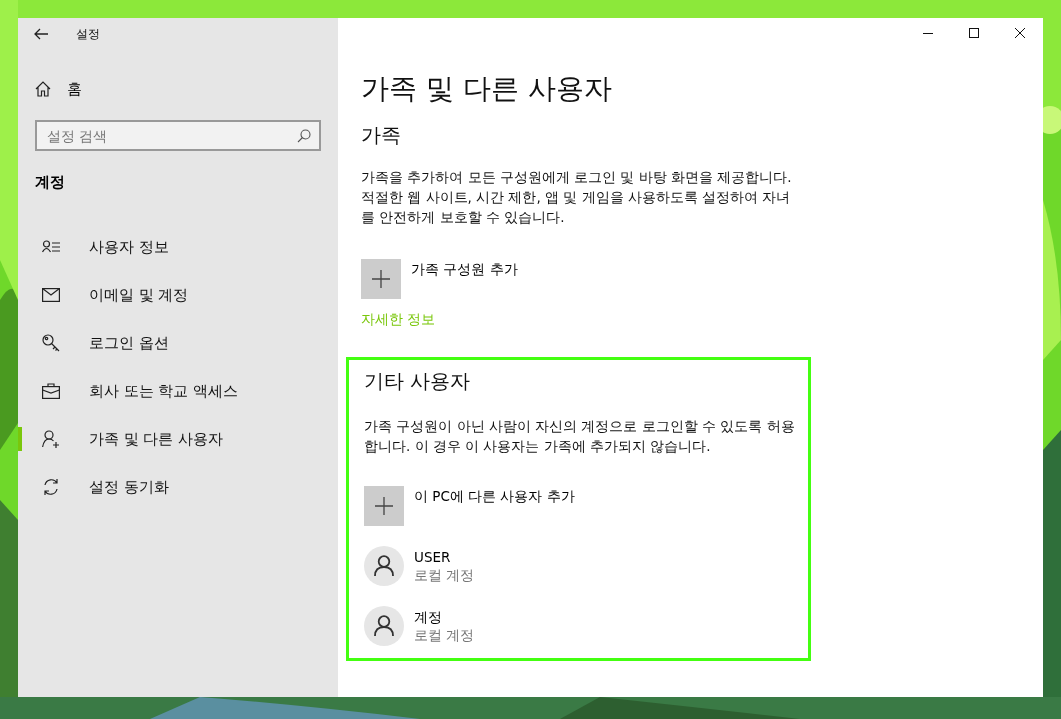 The width and height of the screenshot is (1061, 719). I want to click on section-description: 가족을 추가하여 모든 구성원에게 로그인 및 바탕 화면을 제공합니다. 적절한 웹 사이트, 시간 제한, 앱 및 게임을 사용하도록 설정하여 자녀를 안전하게 보호할 수 있습니다., so click(577, 197).